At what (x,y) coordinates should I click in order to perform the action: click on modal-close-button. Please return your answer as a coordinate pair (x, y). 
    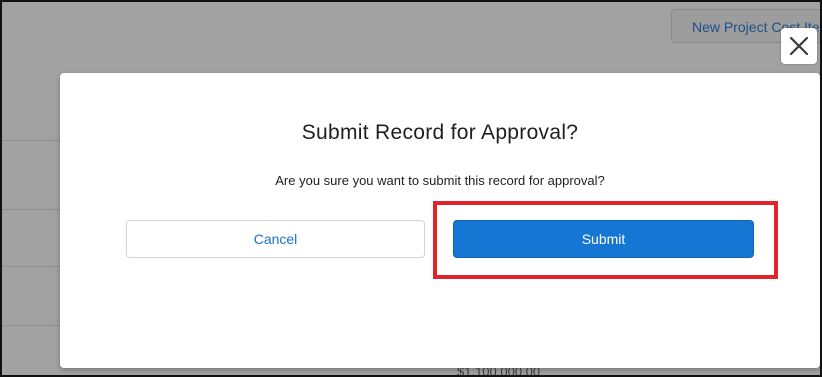
    Looking at the image, I should click on (799, 46).